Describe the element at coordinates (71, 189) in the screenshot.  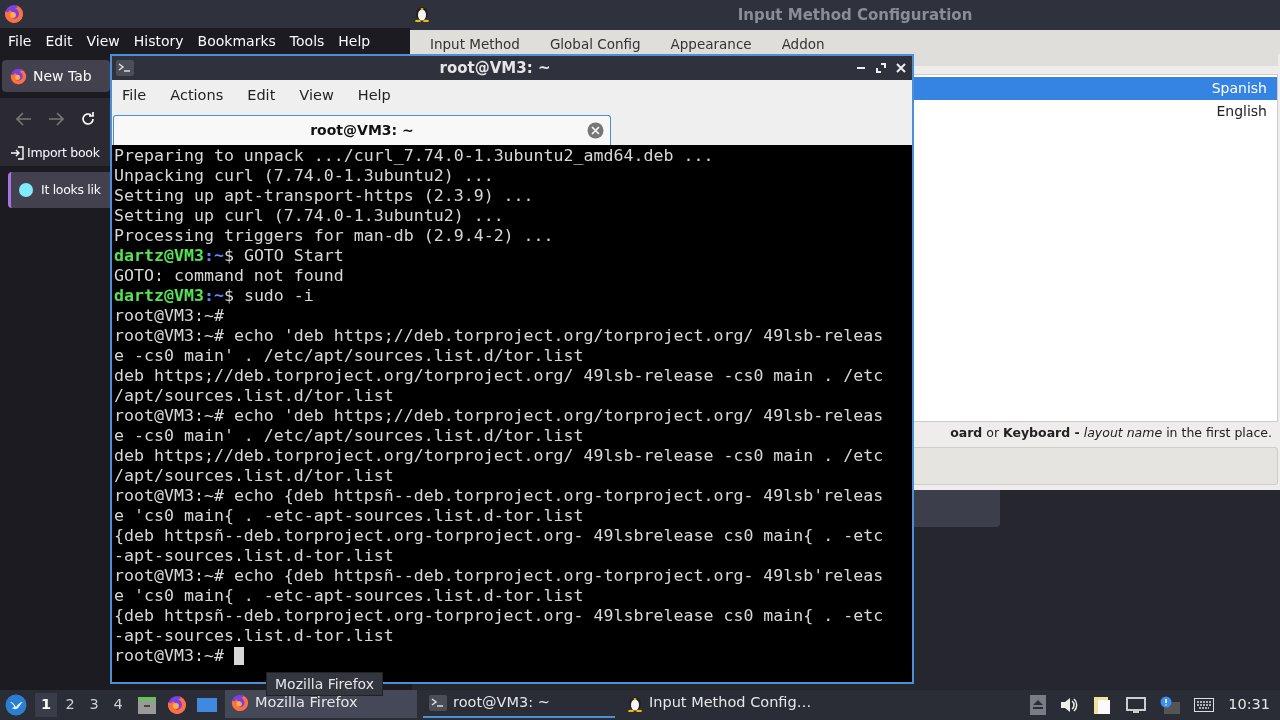
I see `notification-text: It looks lik` at that location.